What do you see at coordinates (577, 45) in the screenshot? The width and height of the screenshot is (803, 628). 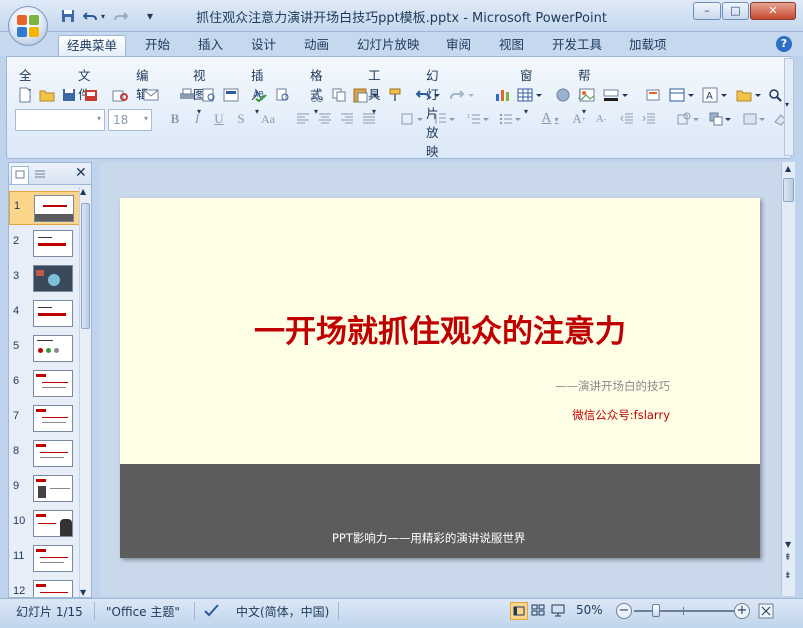 I see `tab-developer: 开发工具` at bounding box center [577, 45].